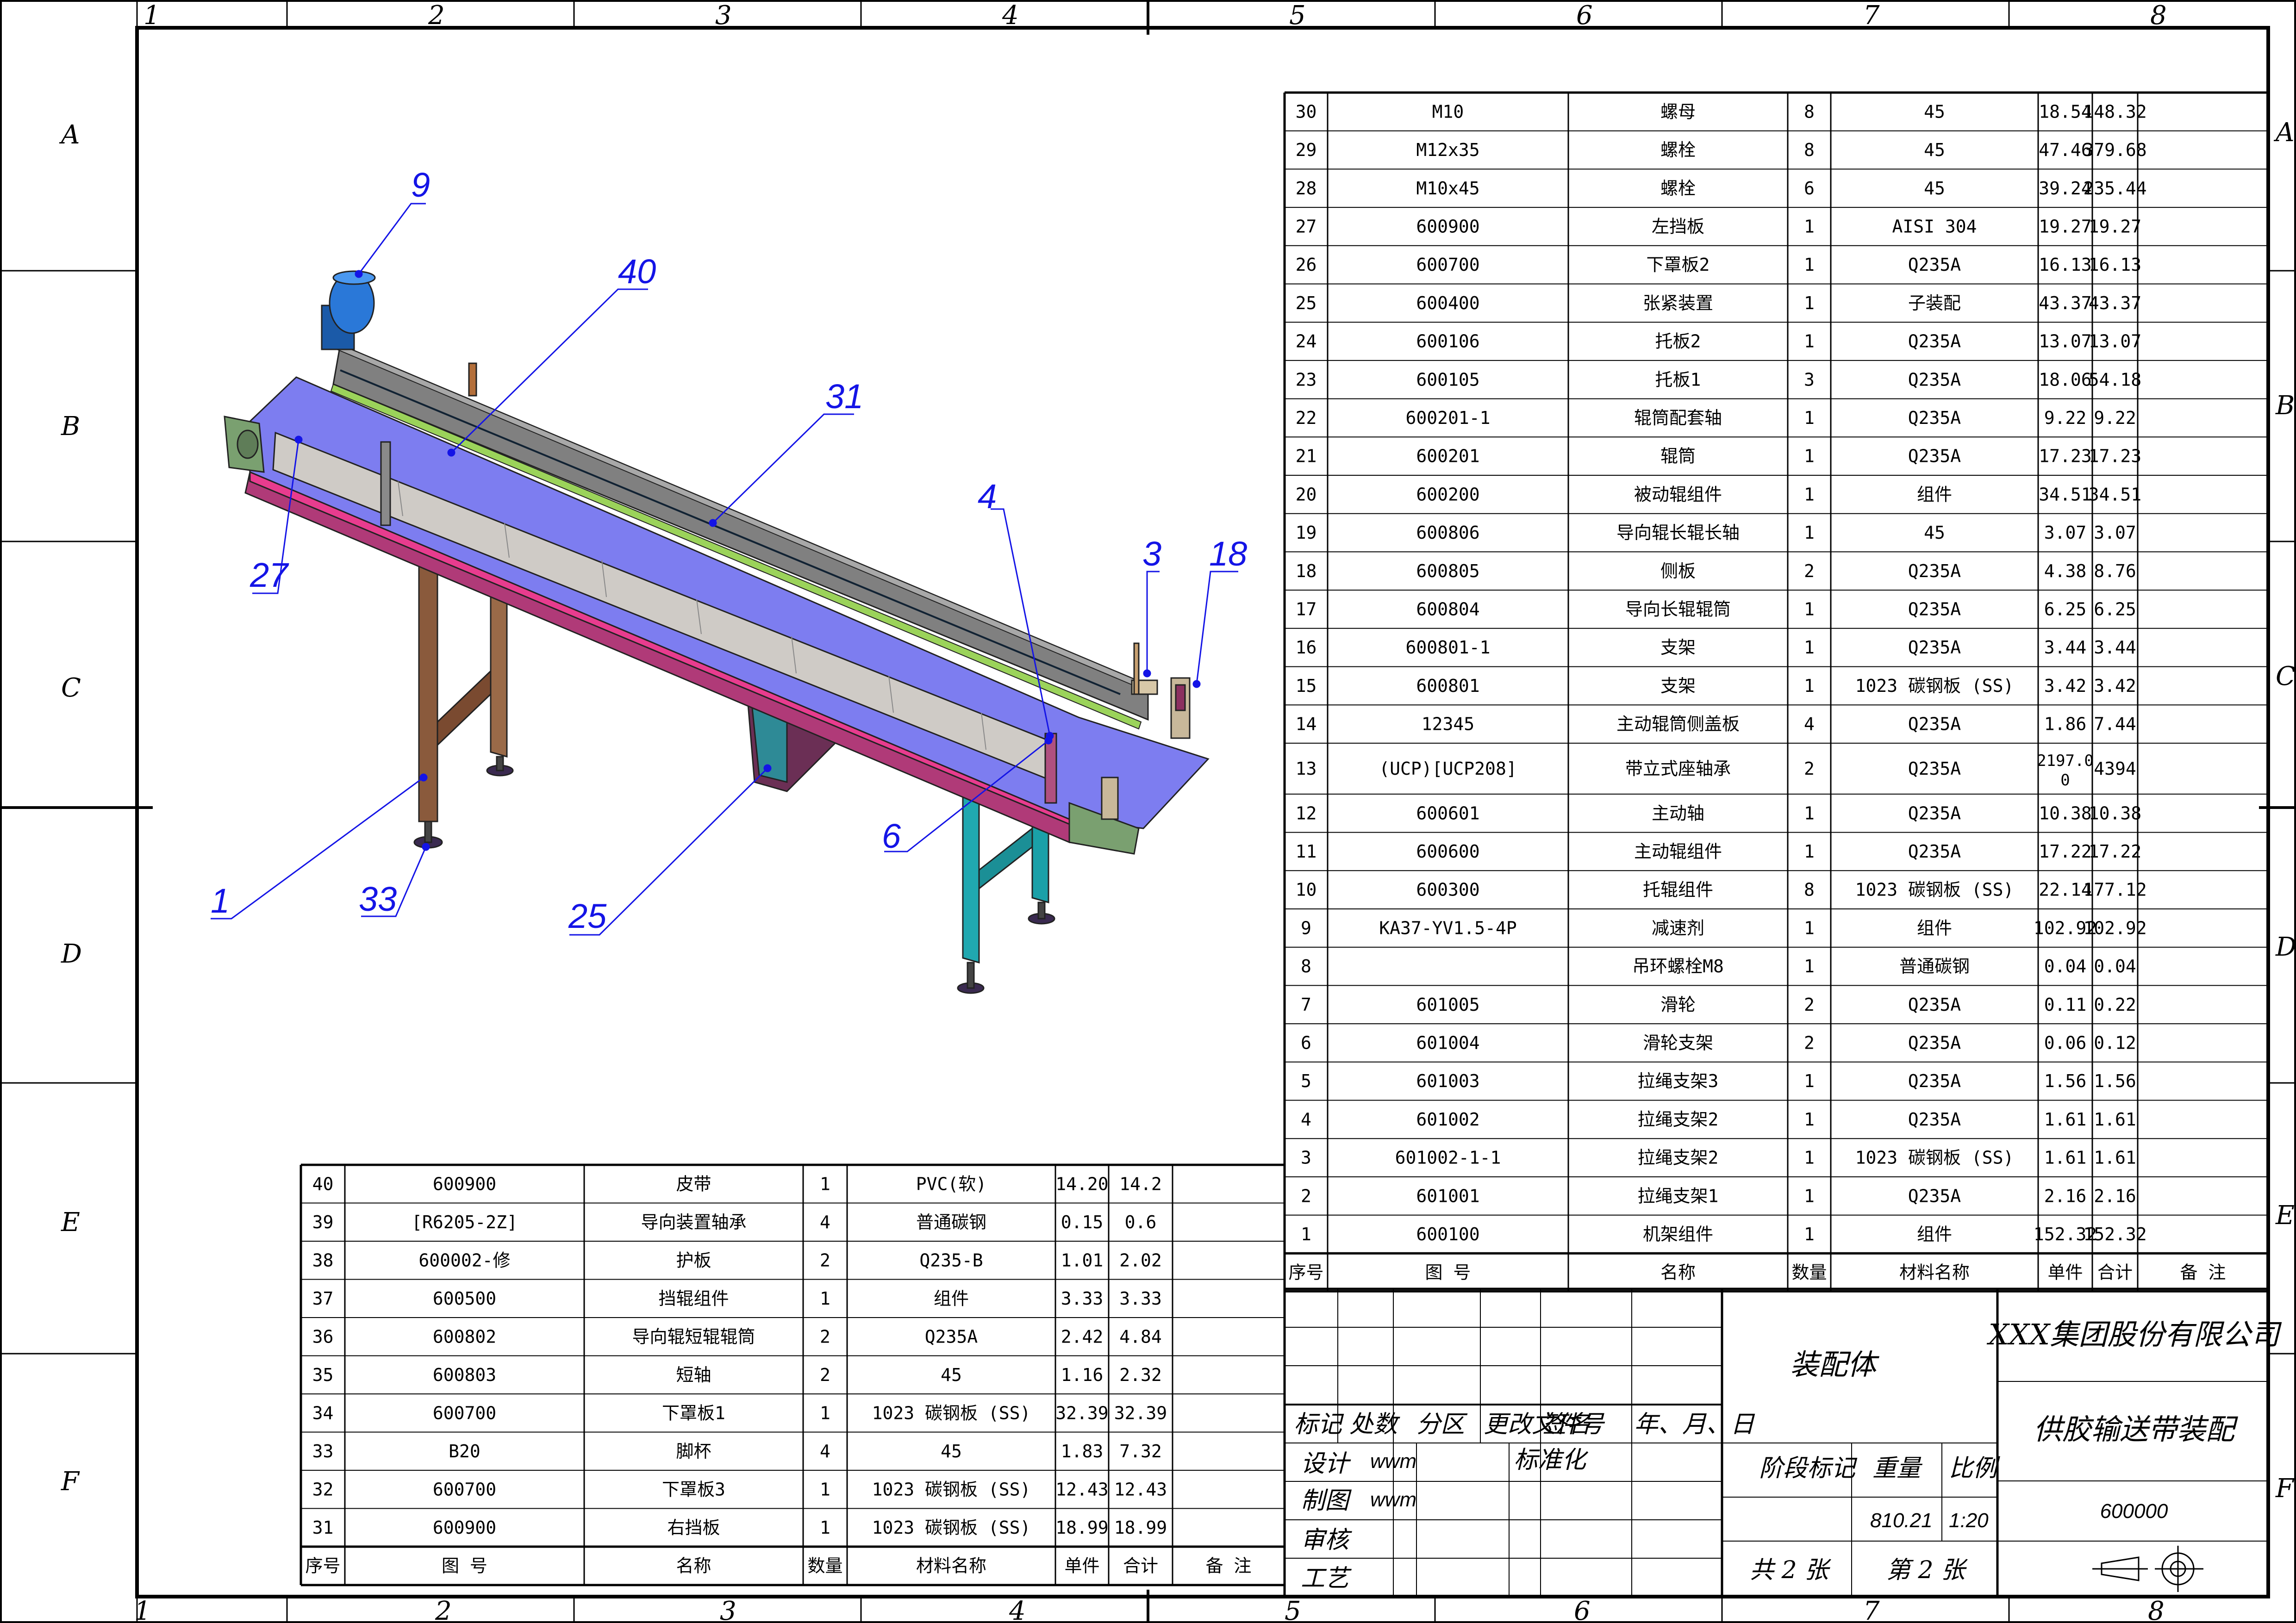 This screenshot has height=1623, width=2296. I want to click on bom-cell-total: 13.07, so click(2115, 341).